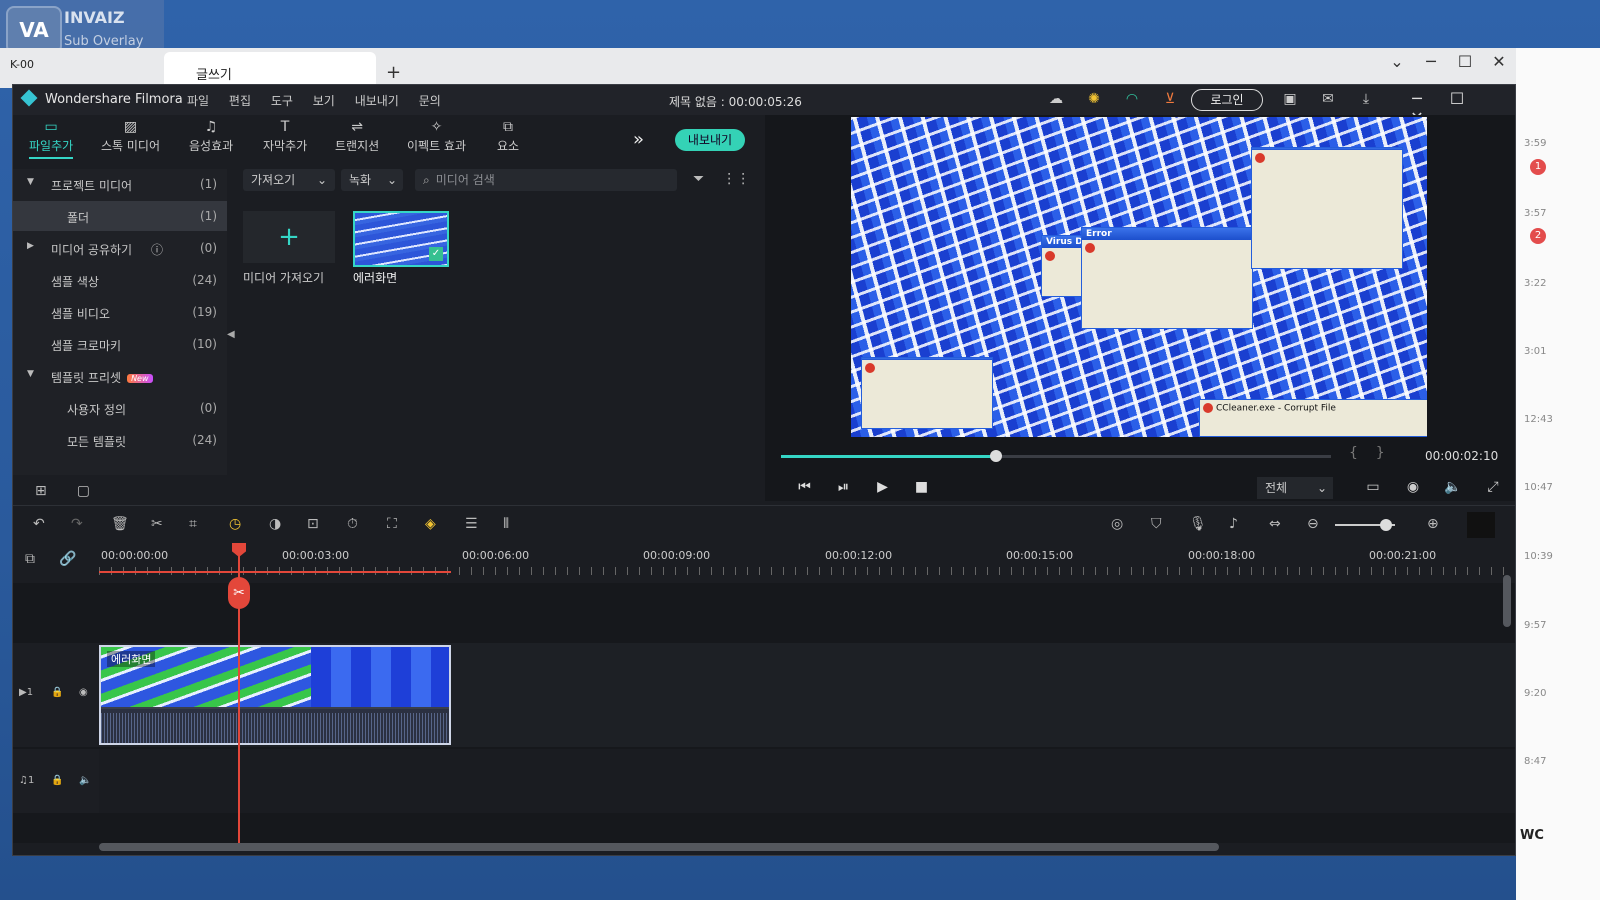 This screenshot has height=900, width=1600. What do you see at coordinates (1295, 488) in the screenshot?
I see `quality-dropdown: 전체 ⌄` at bounding box center [1295, 488].